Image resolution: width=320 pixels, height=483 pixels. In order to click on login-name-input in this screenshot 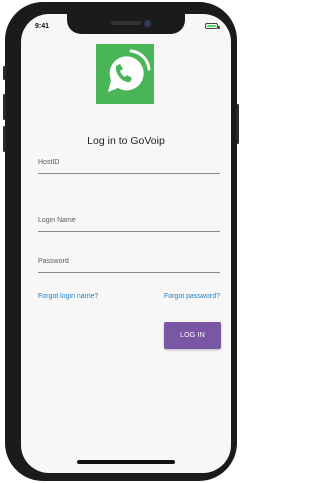, I will do `click(129, 220)`.